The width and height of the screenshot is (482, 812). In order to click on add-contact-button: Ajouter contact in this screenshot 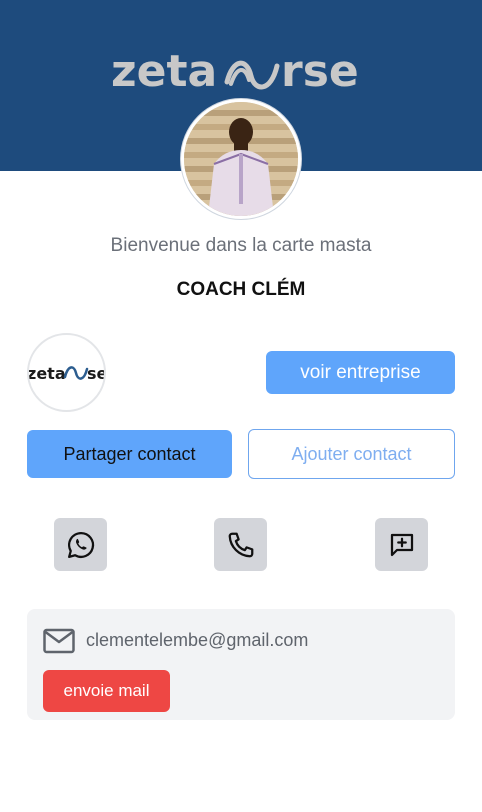, I will do `click(351, 454)`.